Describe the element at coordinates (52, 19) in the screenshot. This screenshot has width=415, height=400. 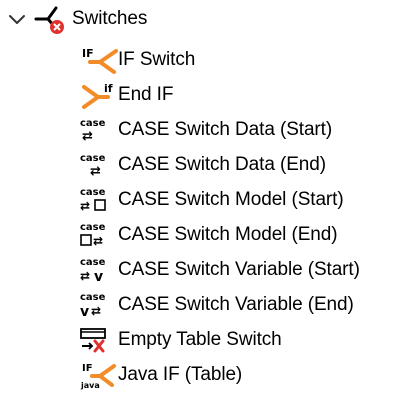
I see `switch-category-icon` at that location.